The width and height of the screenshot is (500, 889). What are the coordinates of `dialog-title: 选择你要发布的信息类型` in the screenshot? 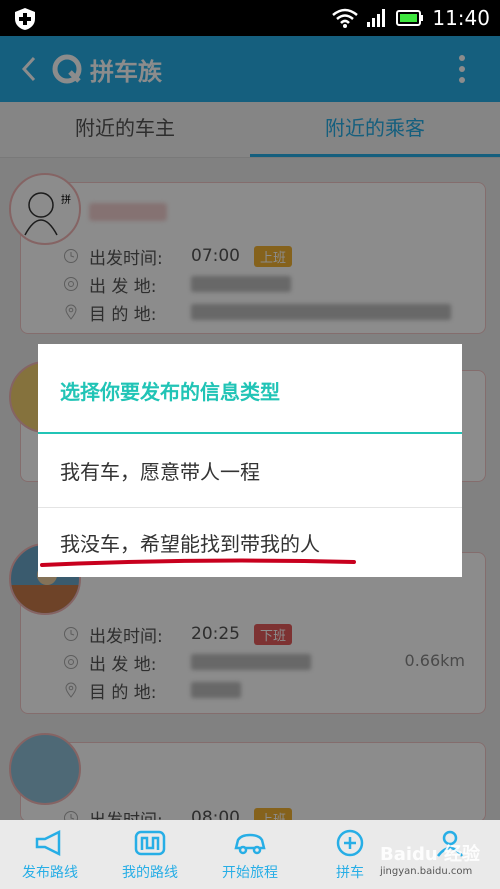 It's located at (170, 392).